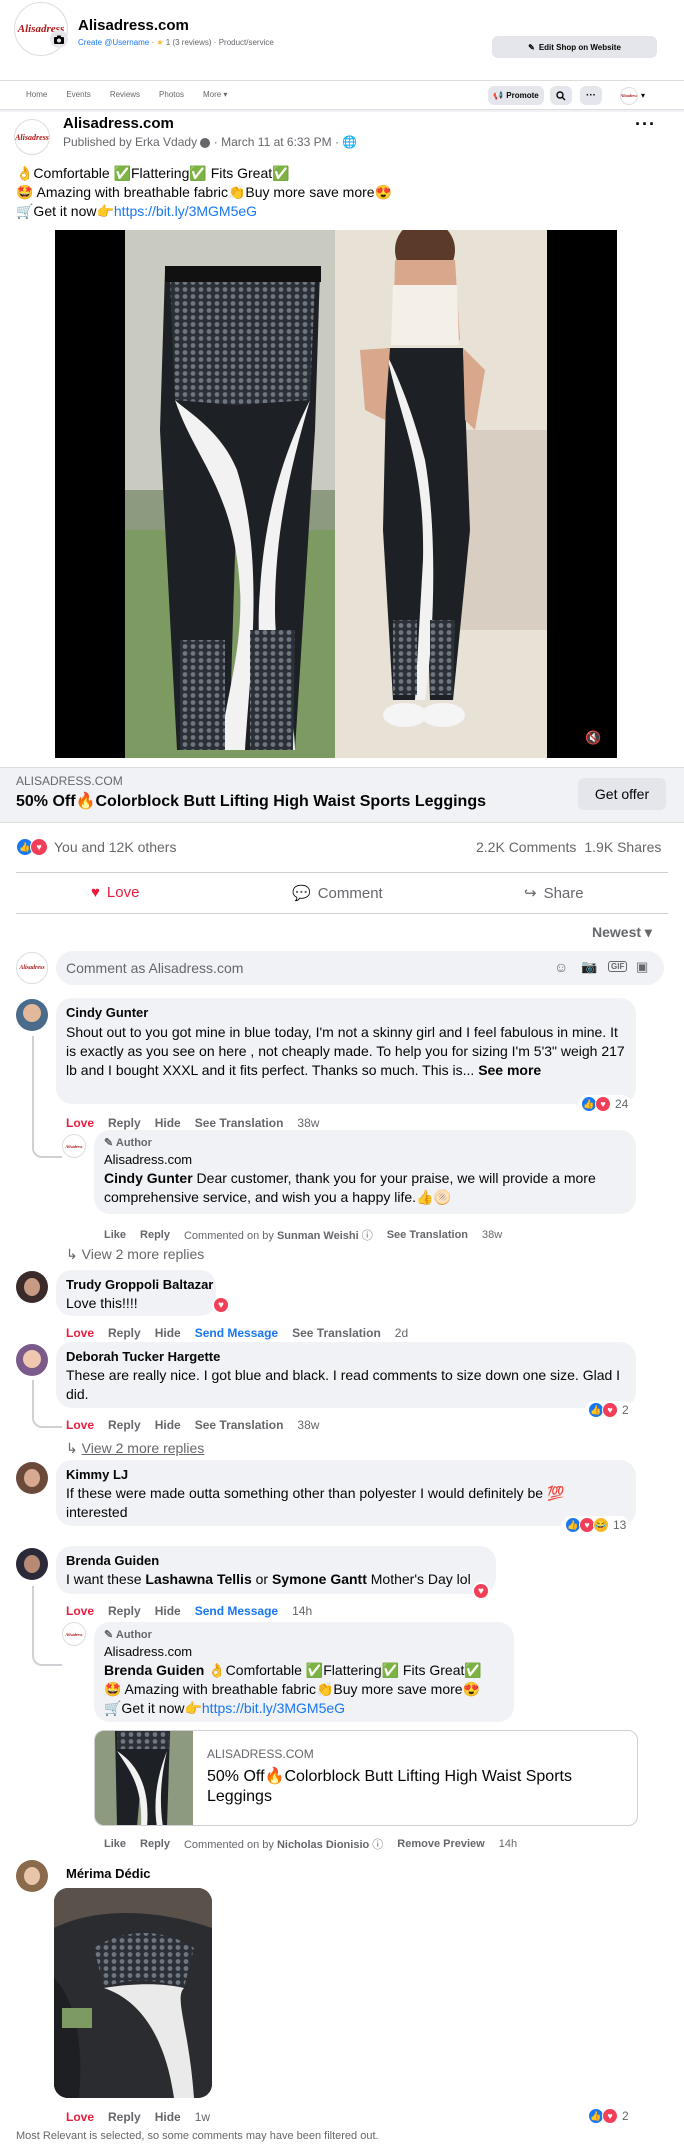 This screenshot has width=684, height=2151. What do you see at coordinates (96, 847) in the screenshot?
I see `reactions-summary: 👍 ♥ You and 12K others` at bounding box center [96, 847].